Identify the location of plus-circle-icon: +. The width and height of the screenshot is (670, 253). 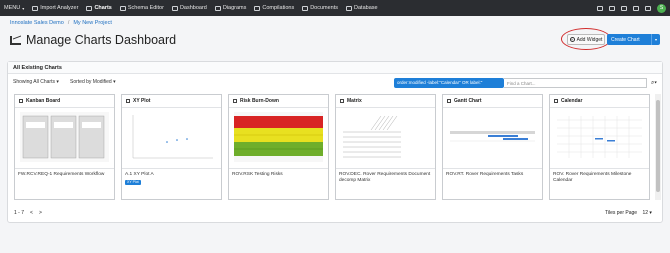
(572, 39).